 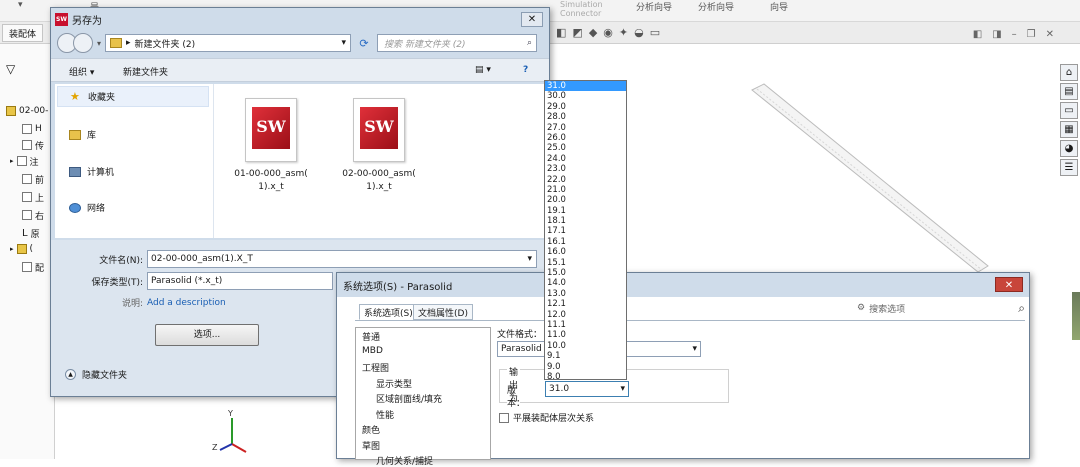 I want to click on toolbar-dropdown: ▾, so click(x=20, y=5).